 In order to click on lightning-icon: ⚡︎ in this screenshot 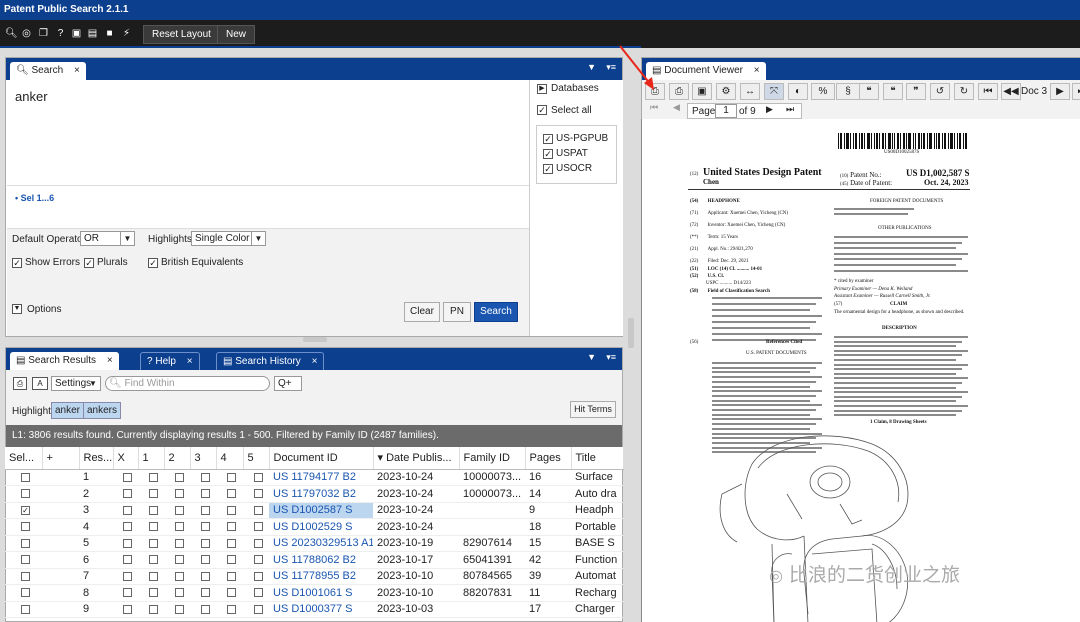, I will do `click(126, 34)`.